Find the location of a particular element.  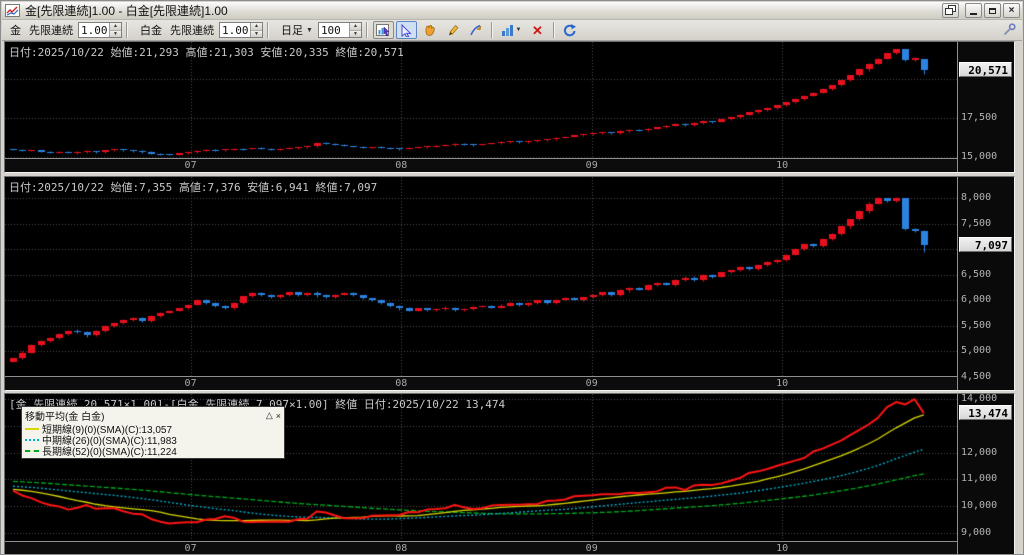

select-arrow-tool-button is located at coordinates (406, 30).